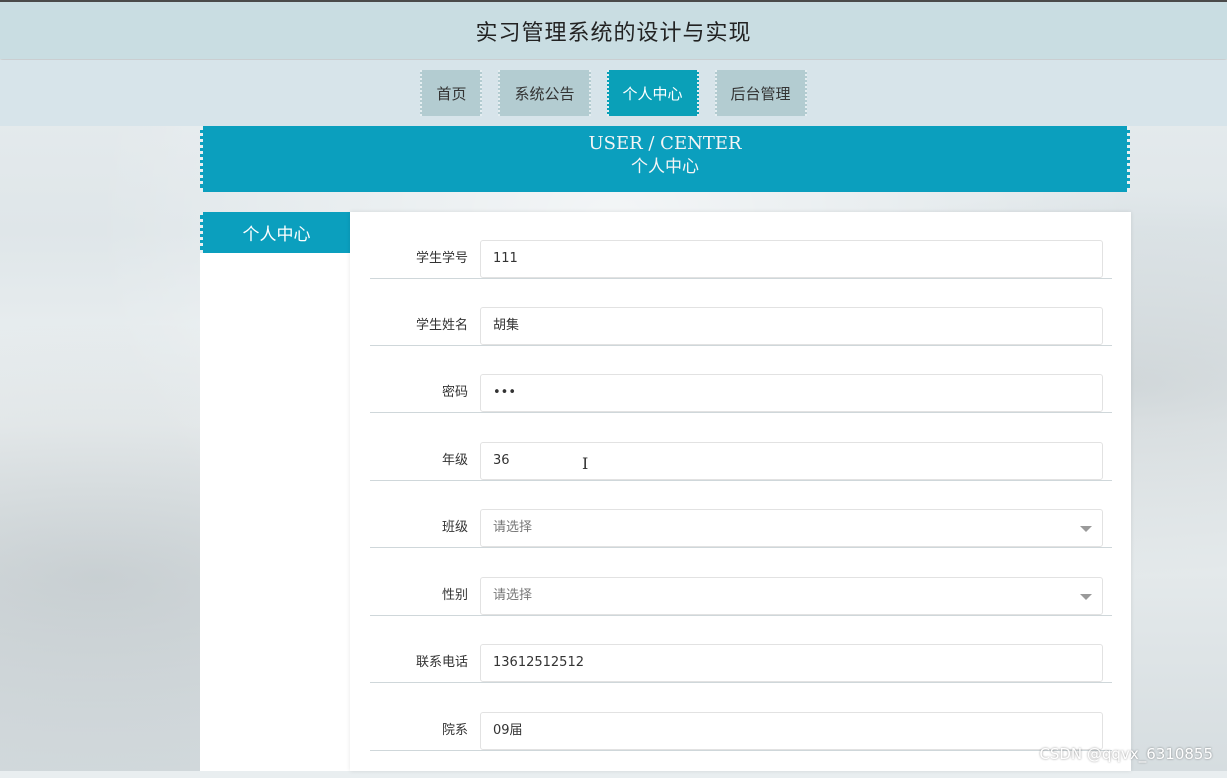 The width and height of the screenshot is (1227, 778). I want to click on form-row-grade: 年级 36, so click(741, 447).